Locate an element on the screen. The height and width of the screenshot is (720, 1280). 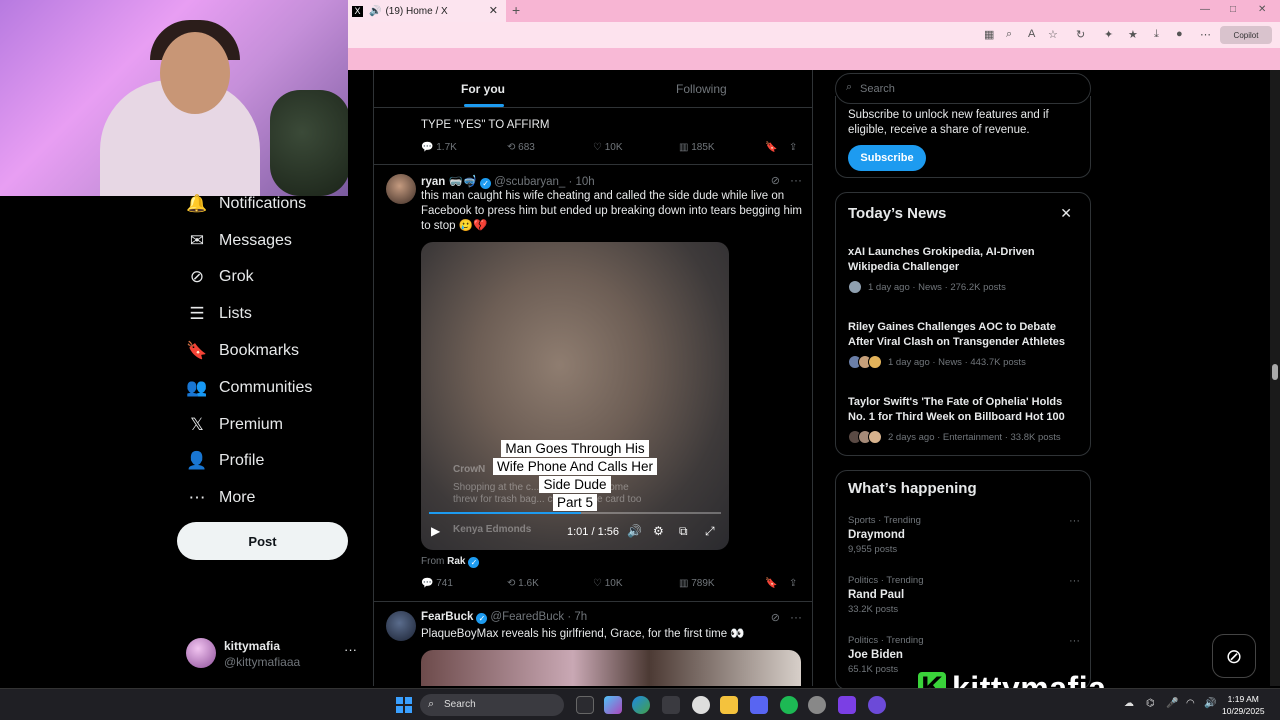
favorite-star-icon: ☆ is located at coordinates (1053, 34).